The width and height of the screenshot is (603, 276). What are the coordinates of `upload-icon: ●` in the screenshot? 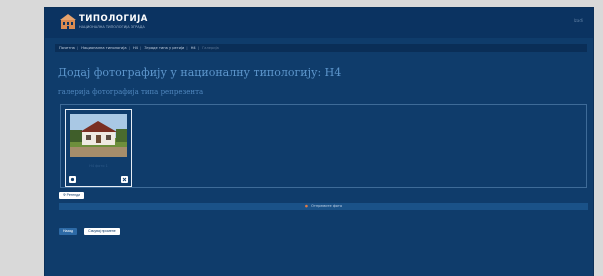 It's located at (306, 206).